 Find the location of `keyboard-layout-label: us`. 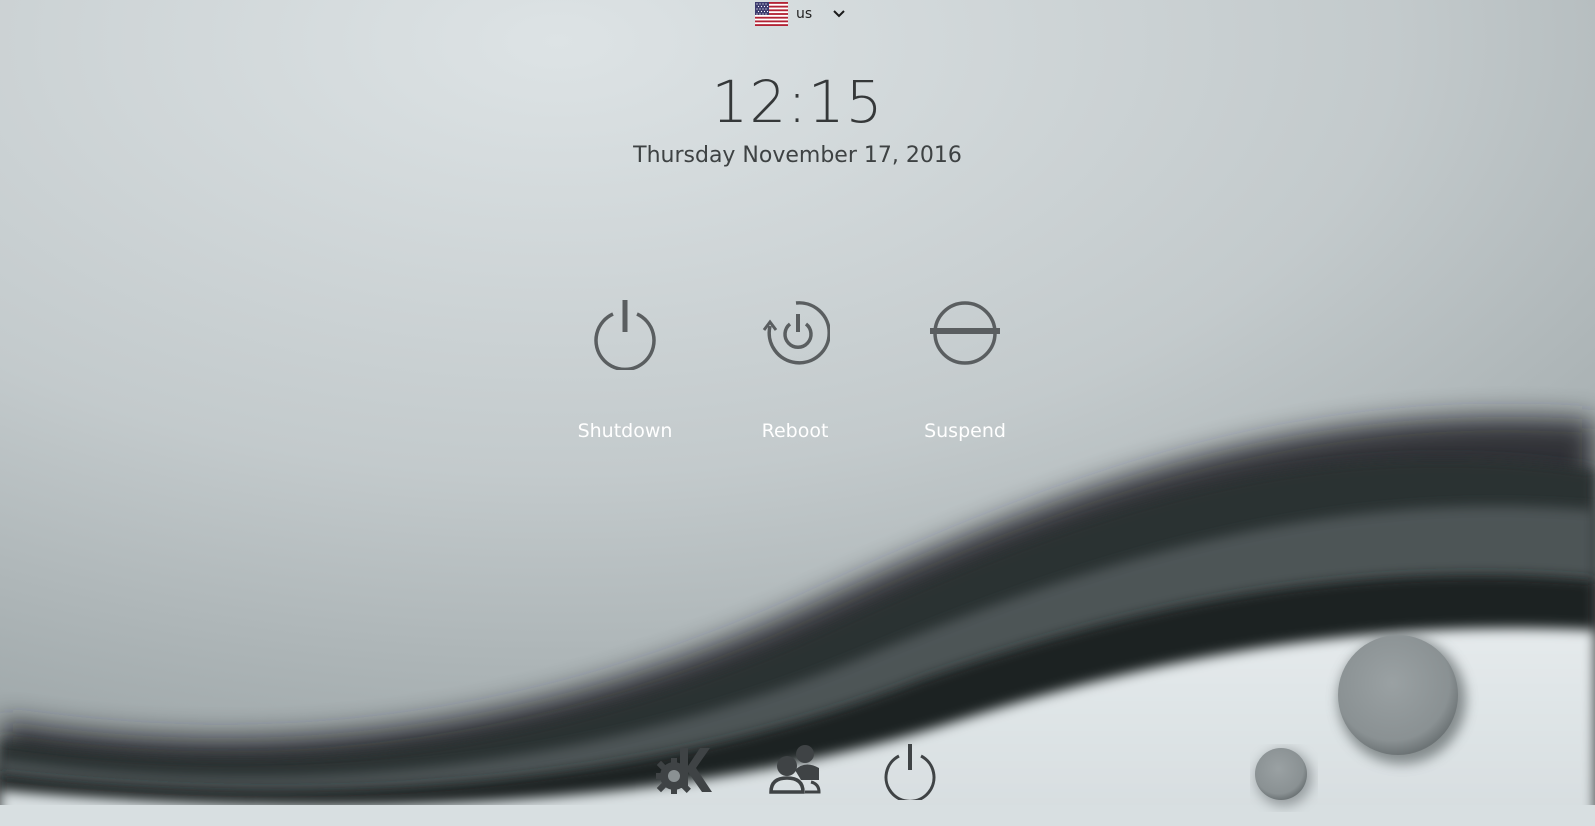

keyboard-layout-label: us is located at coordinates (804, 14).